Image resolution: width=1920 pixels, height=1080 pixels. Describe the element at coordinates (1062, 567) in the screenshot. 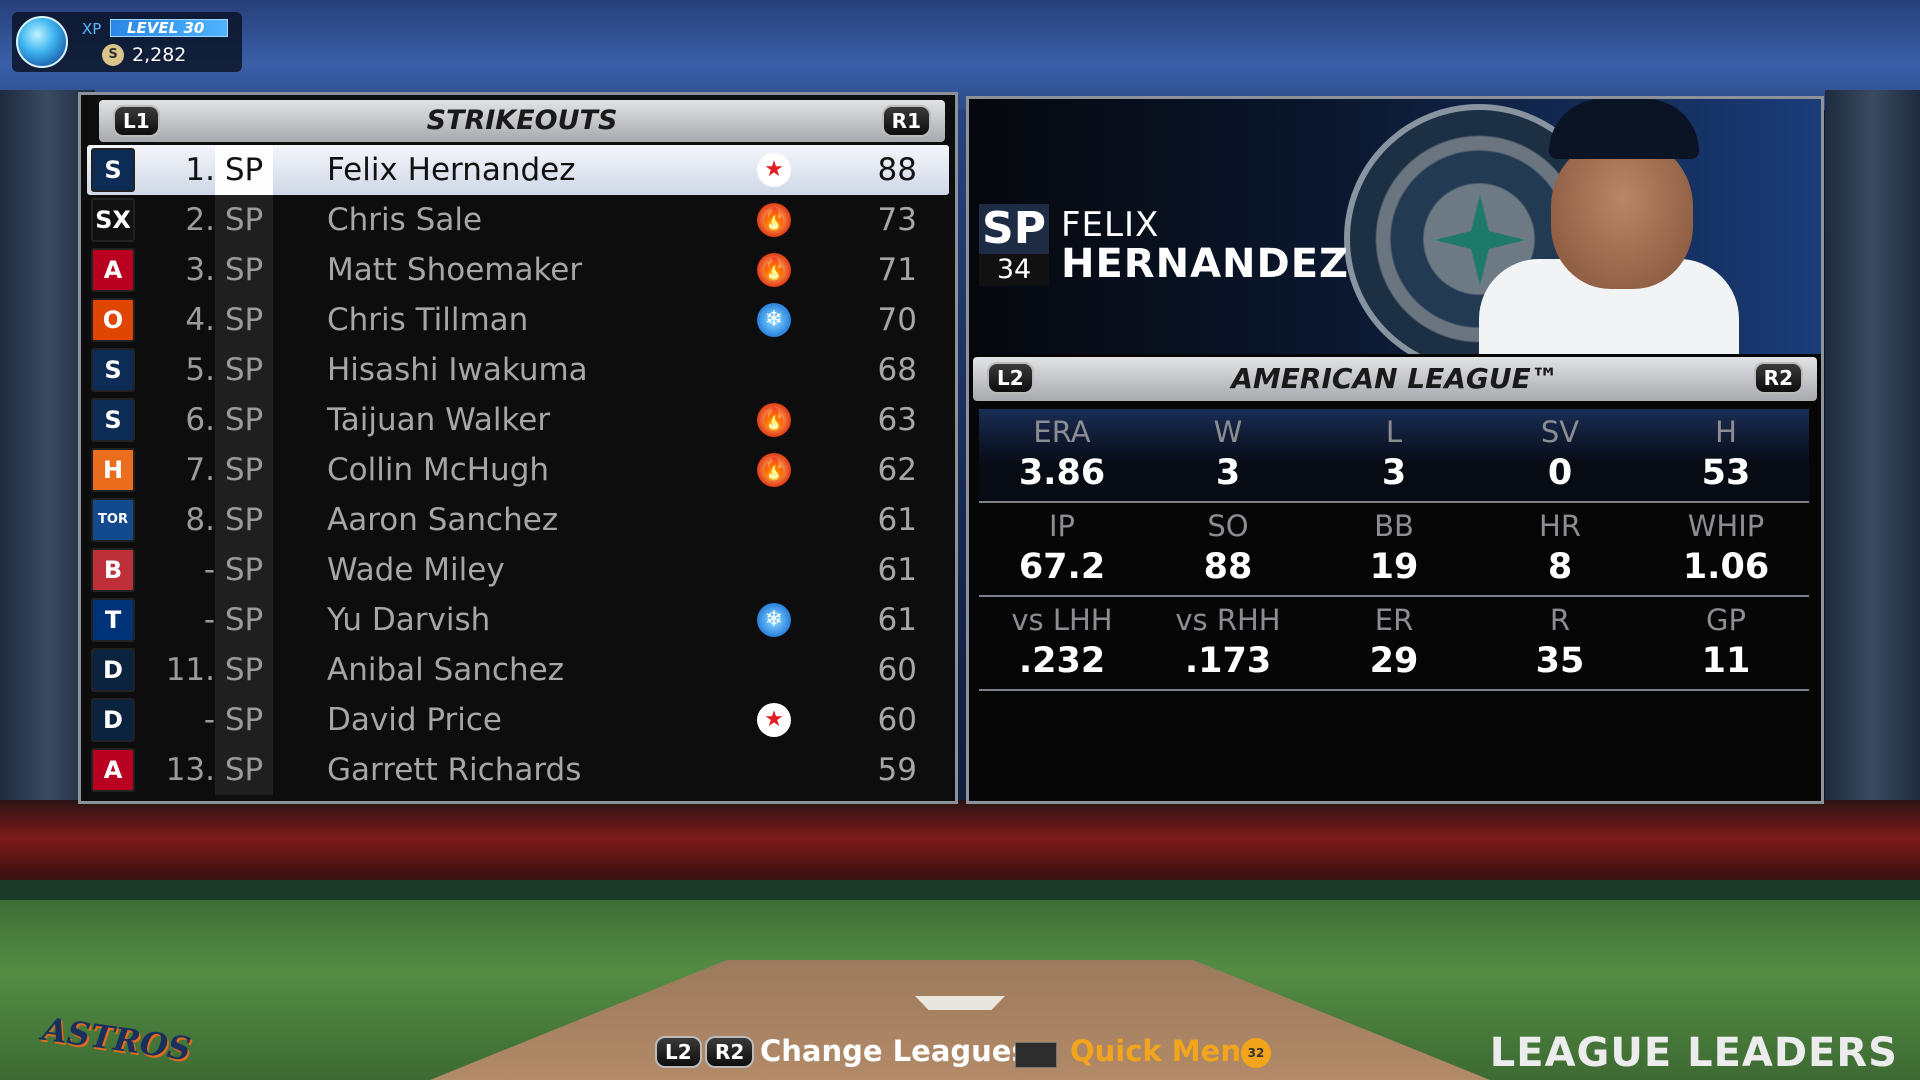

I see `stat-value: 67.2` at that location.